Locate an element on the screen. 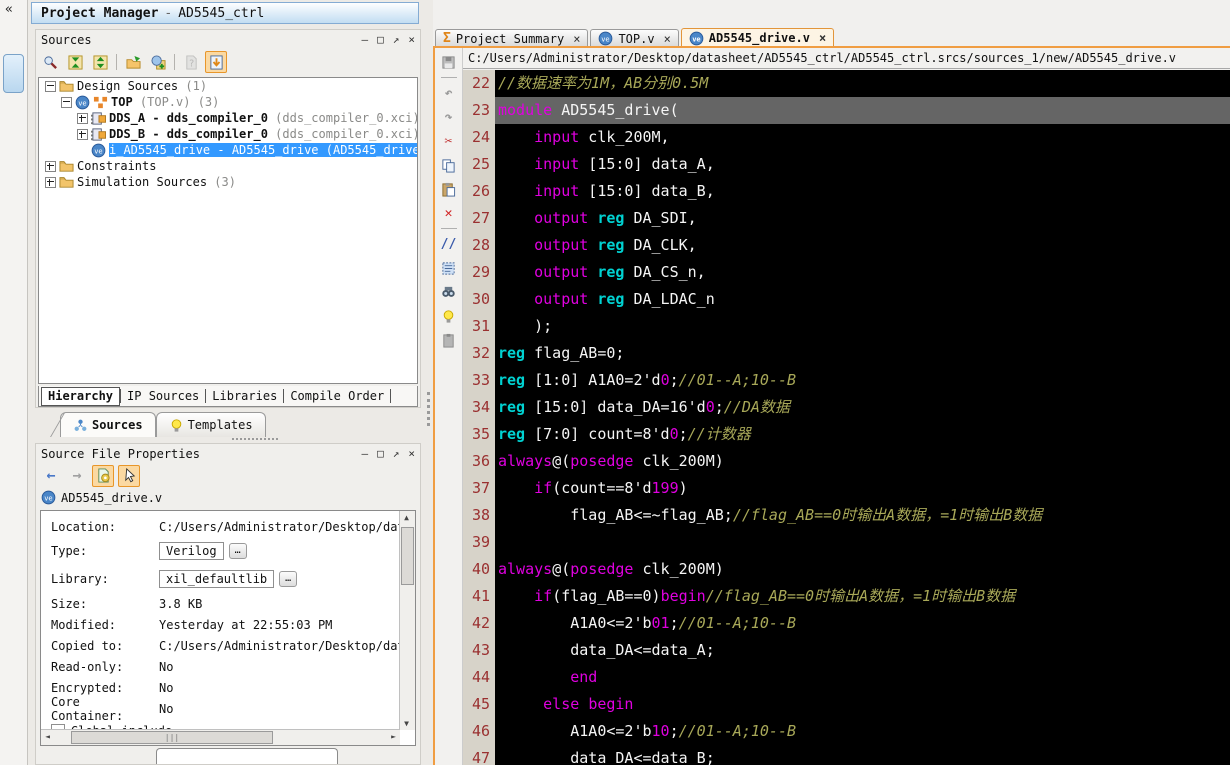 This screenshot has height=765, width=1230. editor-tab-ad5545-drive-v: ve AD5545_drive.v × is located at coordinates (757, 37).